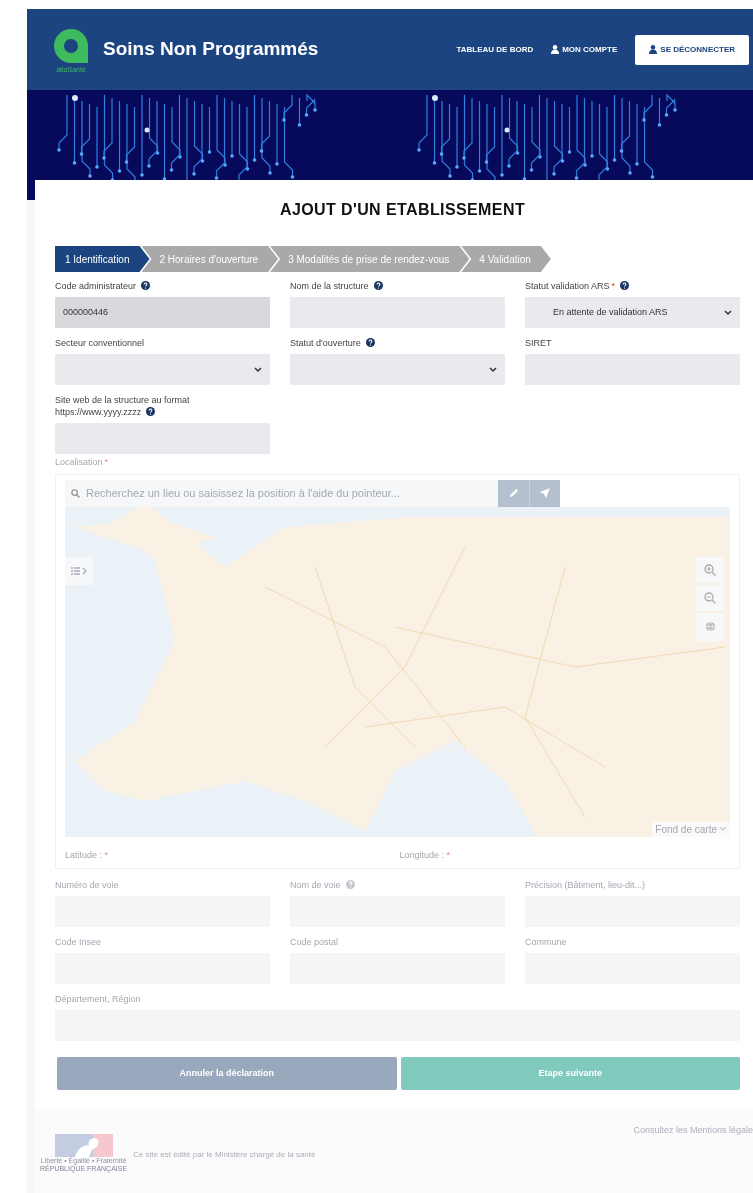 This screenshot has height=1193, width=753. I want to click on longitude-label: Longitude : *, so click(425, 855).